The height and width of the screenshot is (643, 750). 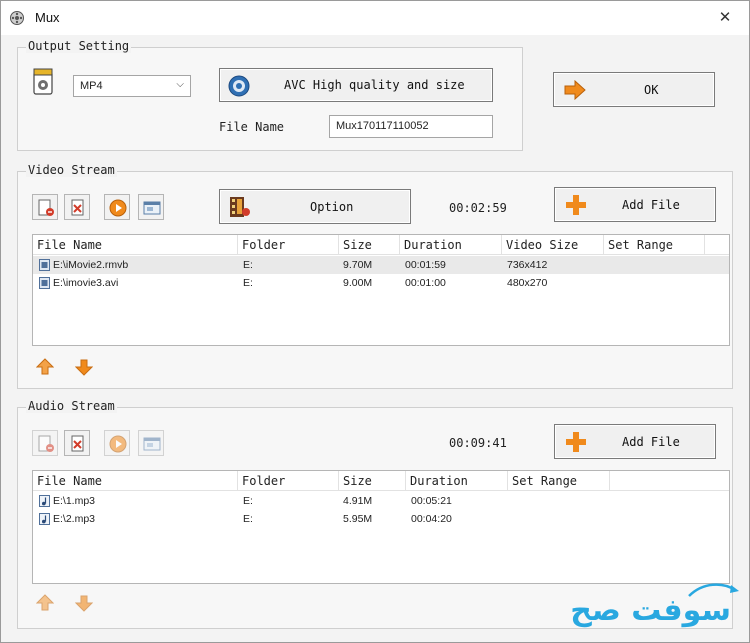 What do you see at coordinates (575, 90) in the screenshot?
I see `arrow-right-icon` at bounding box center [575, 90].